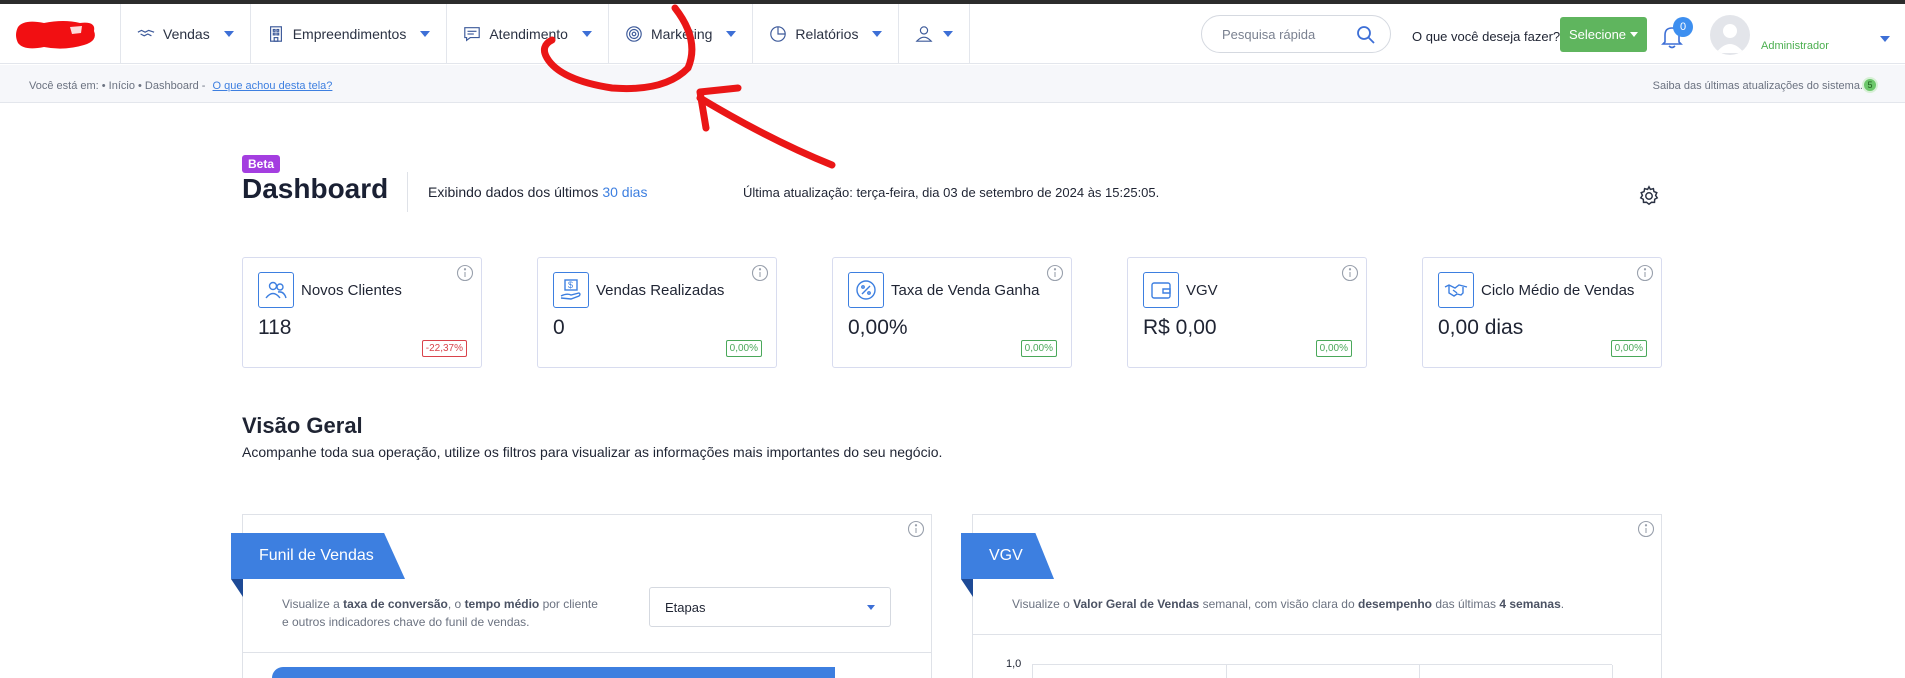 This screenshot has height=678, width=1905. What do you see at coordinates (276, 290) in the screenshot?
I see `users-icon` at bounding box center [276, 290].